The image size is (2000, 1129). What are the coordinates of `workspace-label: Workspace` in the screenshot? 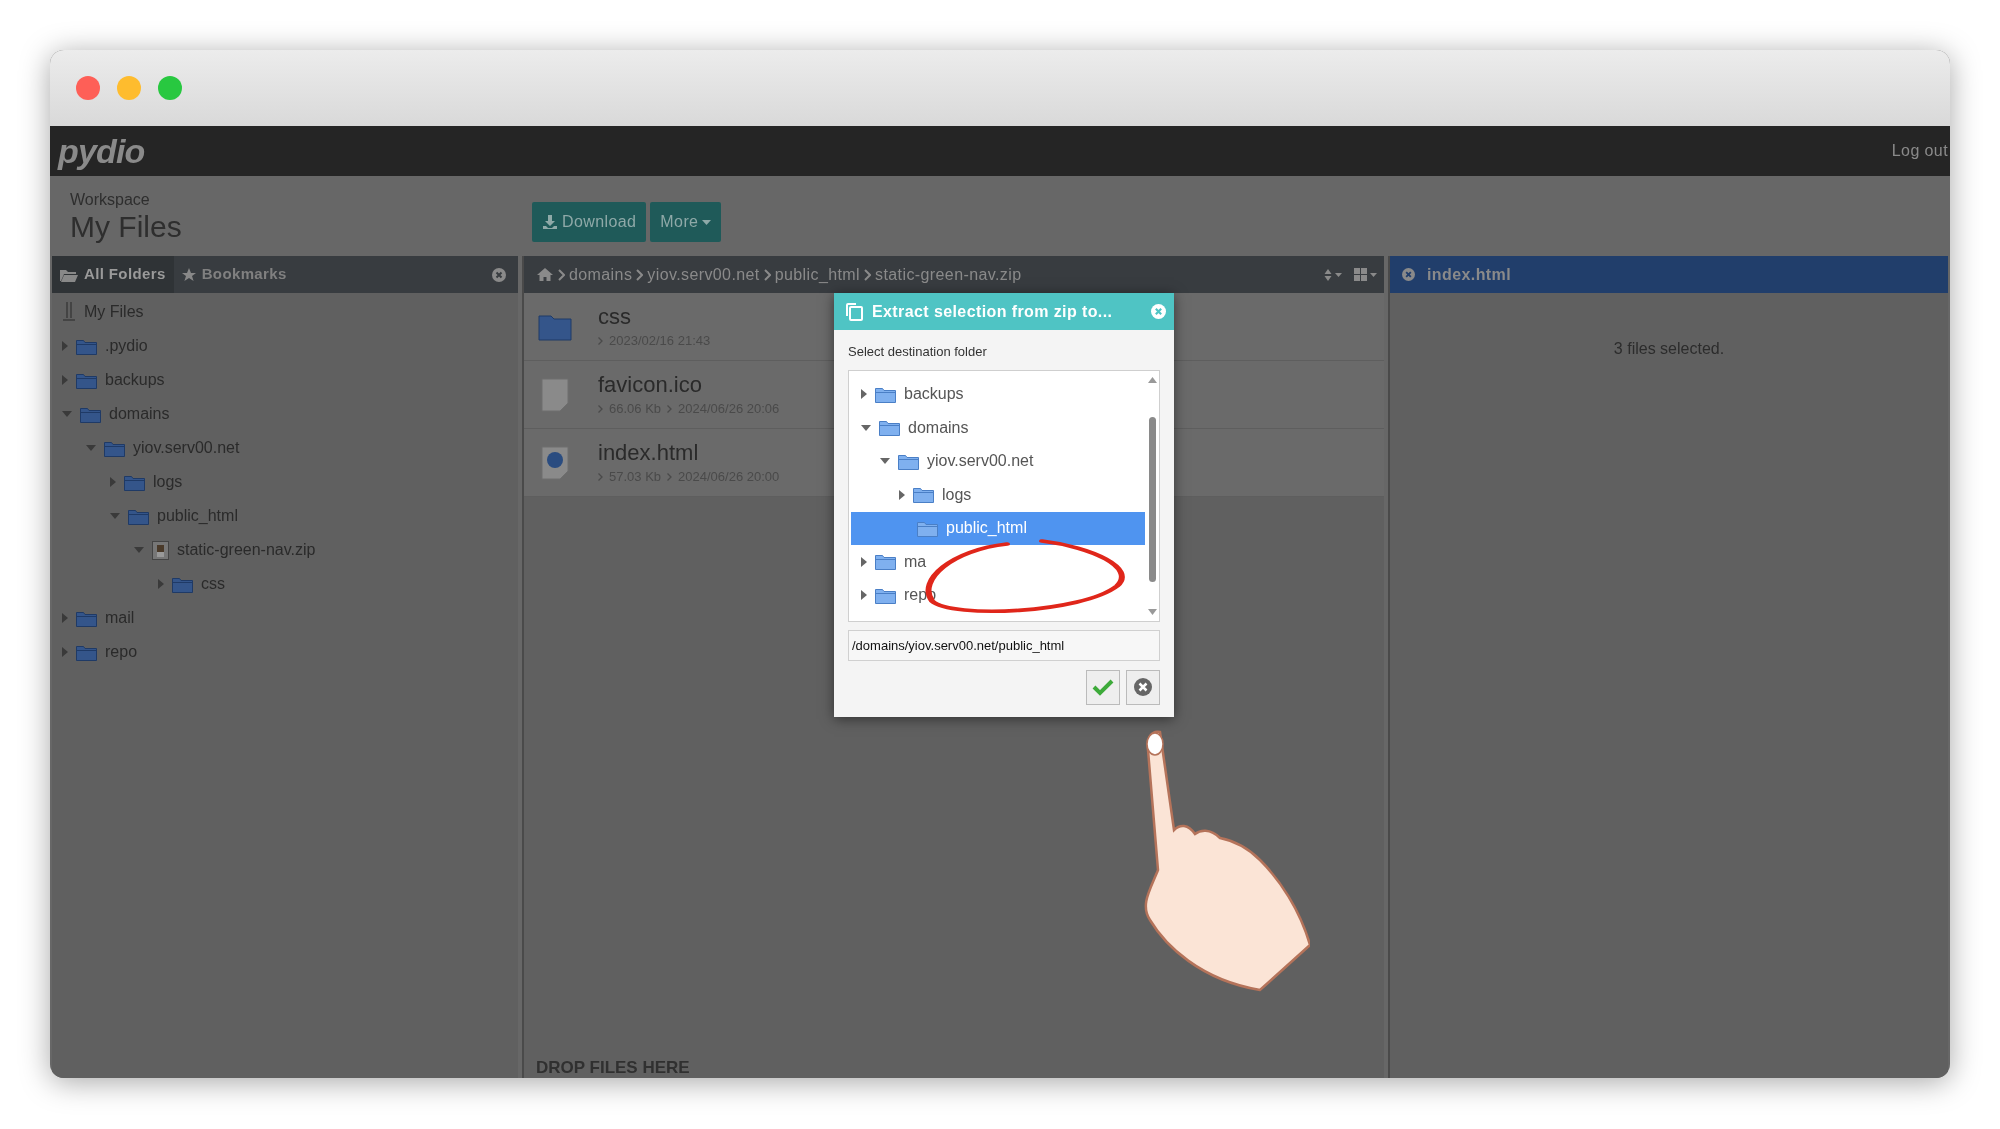 It's located at (110, 200).